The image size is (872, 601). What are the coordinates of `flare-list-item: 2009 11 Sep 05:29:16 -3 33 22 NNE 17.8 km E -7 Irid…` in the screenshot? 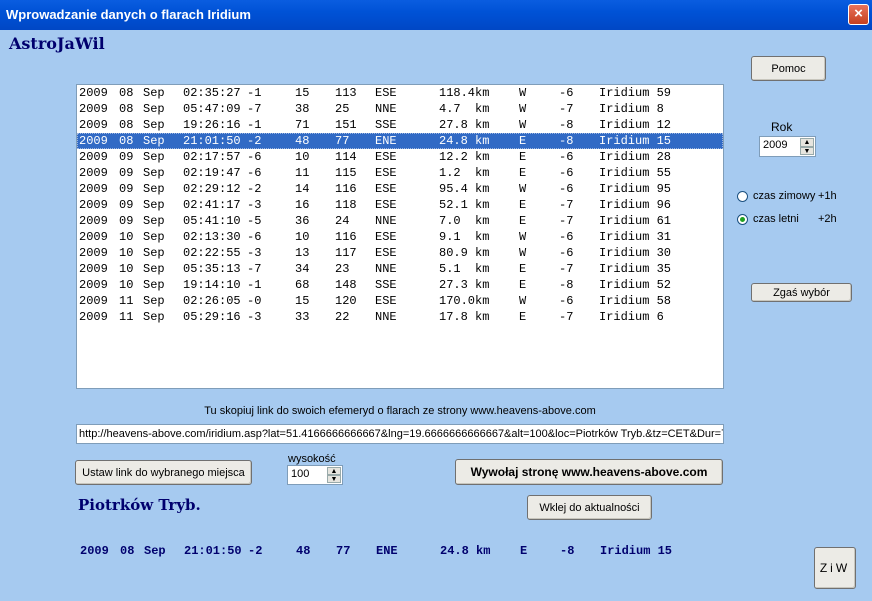 It's located at (400, 317).